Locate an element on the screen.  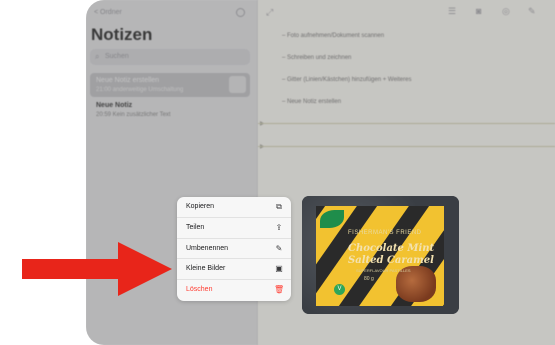
menu-item-label: Umbenennen is located at coordinates (207, 248).